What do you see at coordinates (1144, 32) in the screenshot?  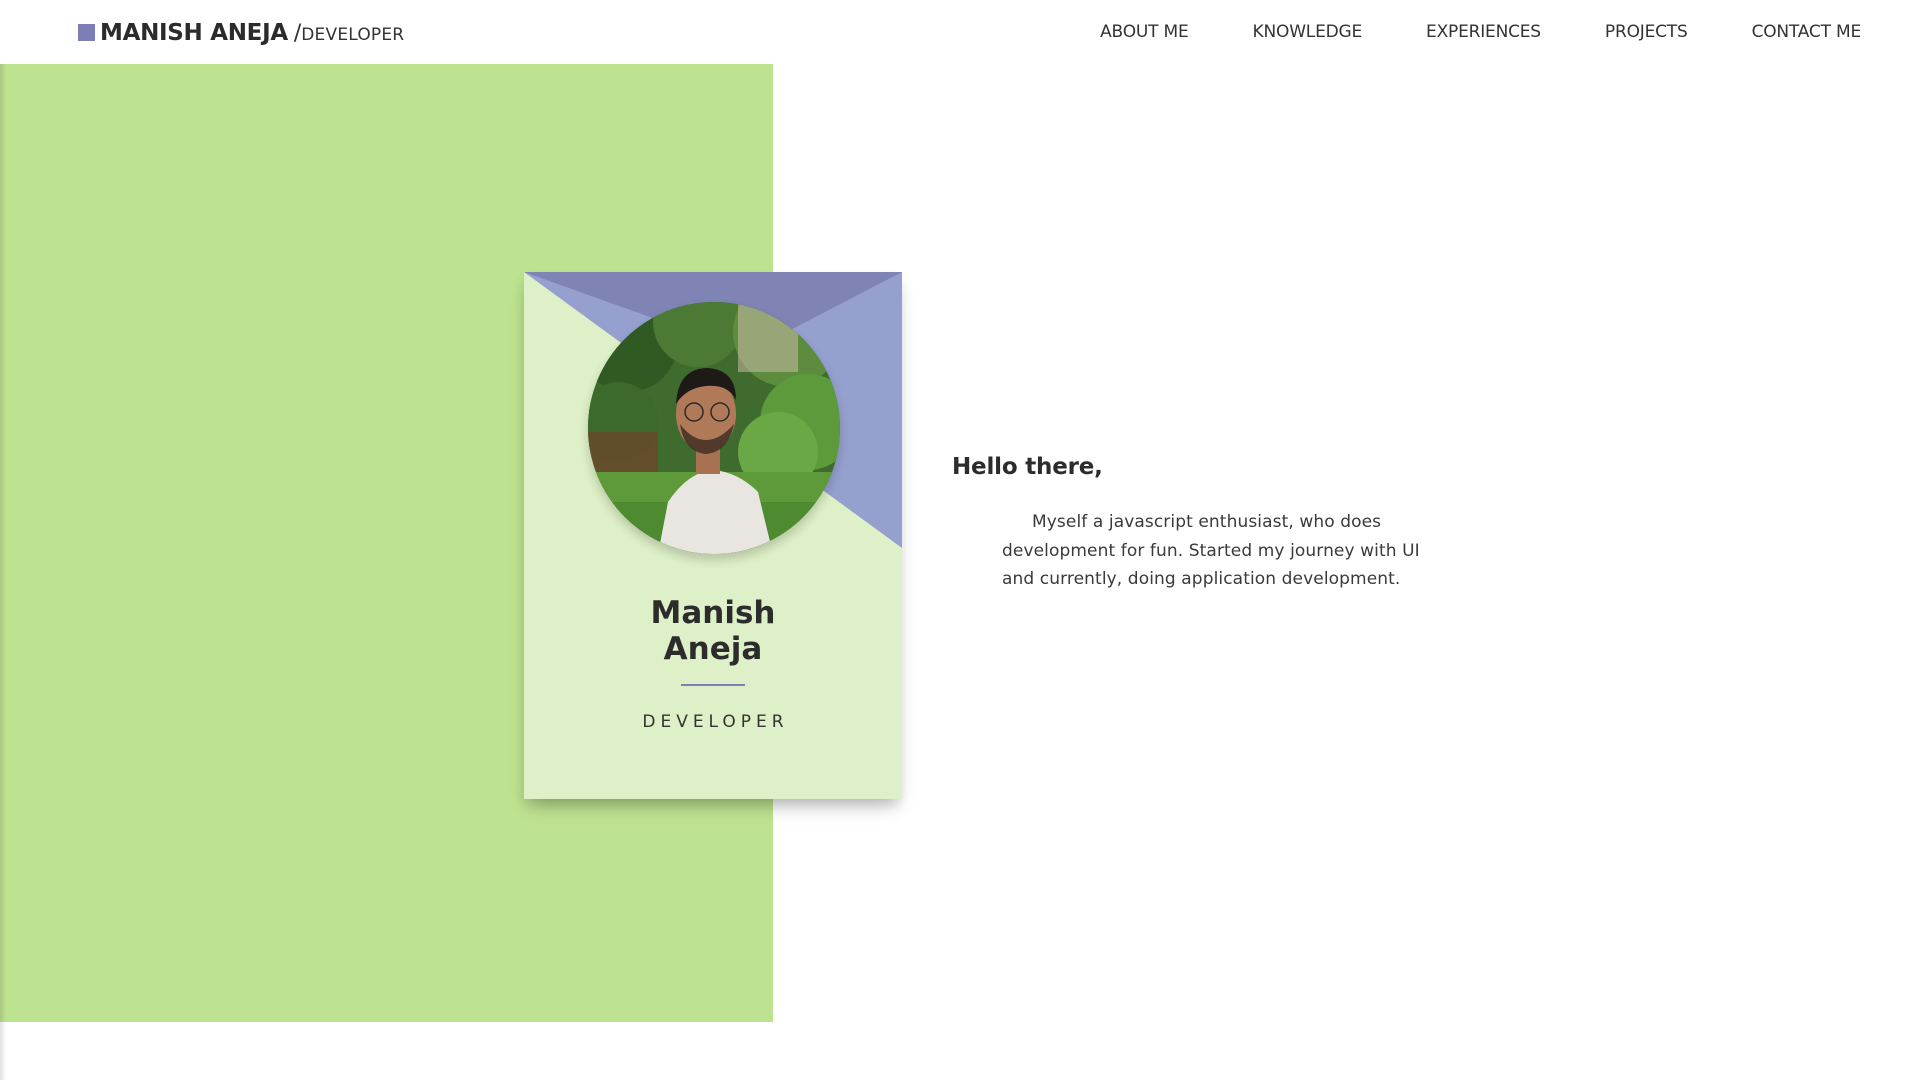 I see `nav-about-me: ABOUT ME` at bounding box center [1144, 32].